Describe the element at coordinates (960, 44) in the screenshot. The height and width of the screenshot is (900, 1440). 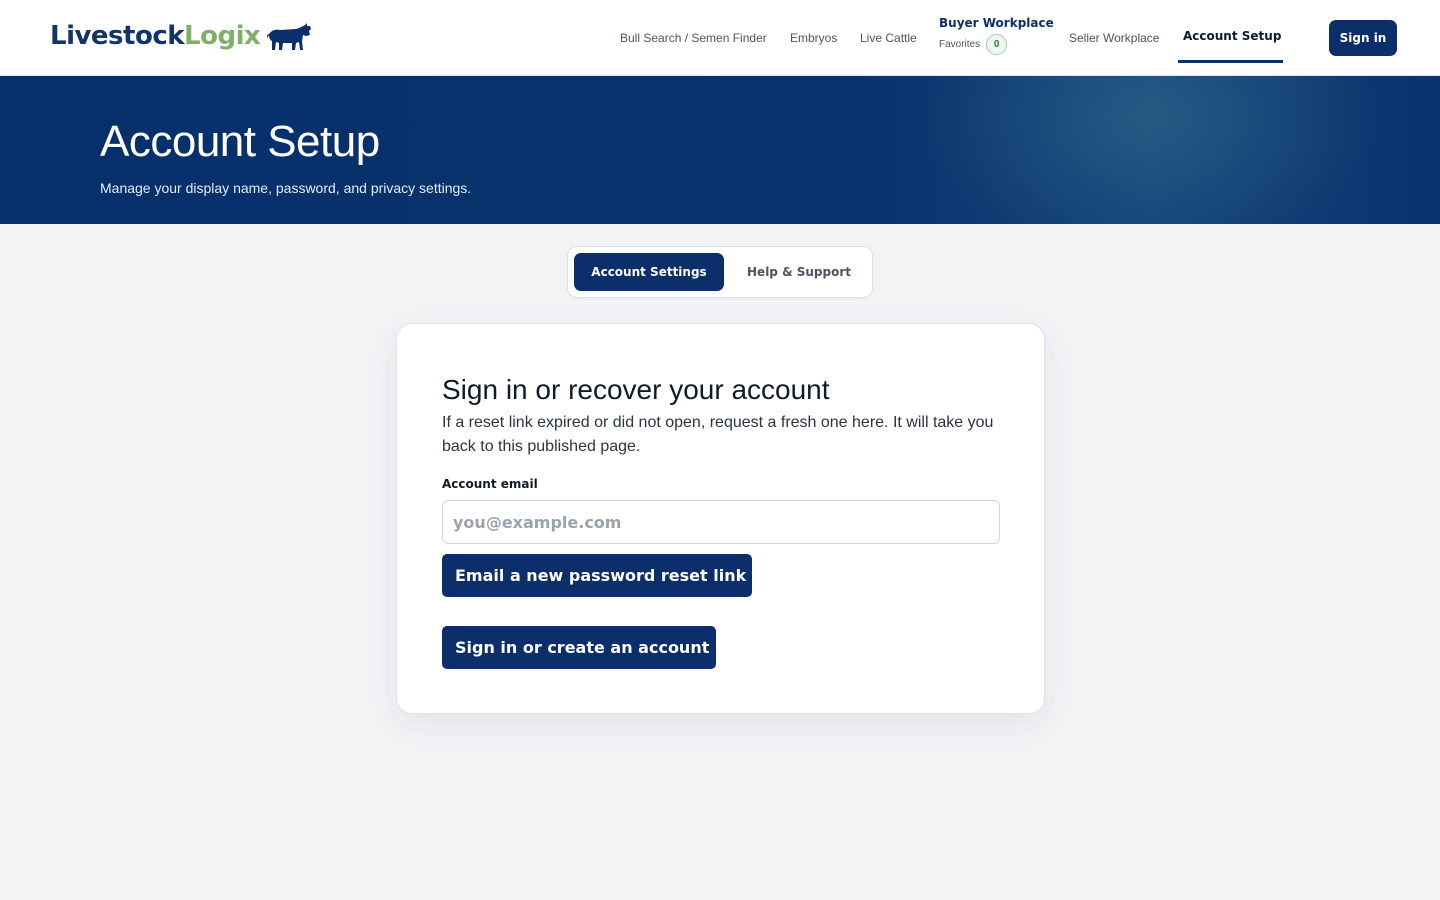
I see `favorites-label: Favorites` at that location.